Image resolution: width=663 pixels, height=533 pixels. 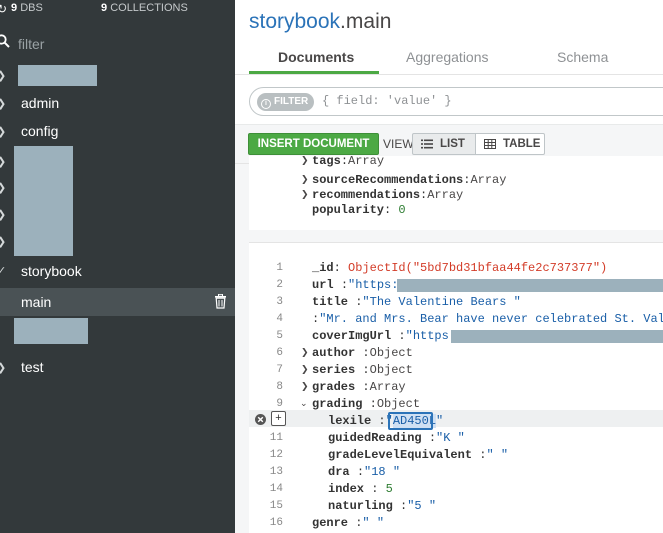 I want to click on chevron-down-icon: ✓, so click(x=3, y=271).